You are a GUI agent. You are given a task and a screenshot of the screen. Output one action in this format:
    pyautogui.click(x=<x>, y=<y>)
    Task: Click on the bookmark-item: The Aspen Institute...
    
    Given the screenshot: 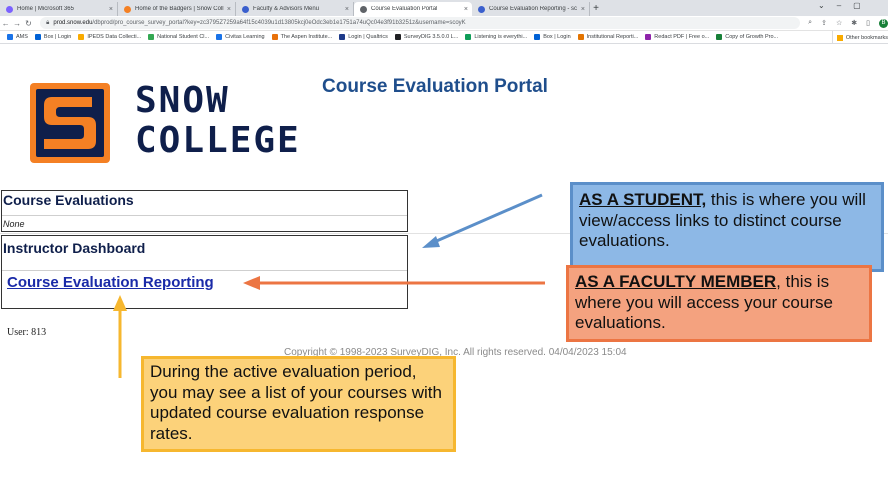 What is the action you would take?
    pyautogui.click(x=302, y=37)
    